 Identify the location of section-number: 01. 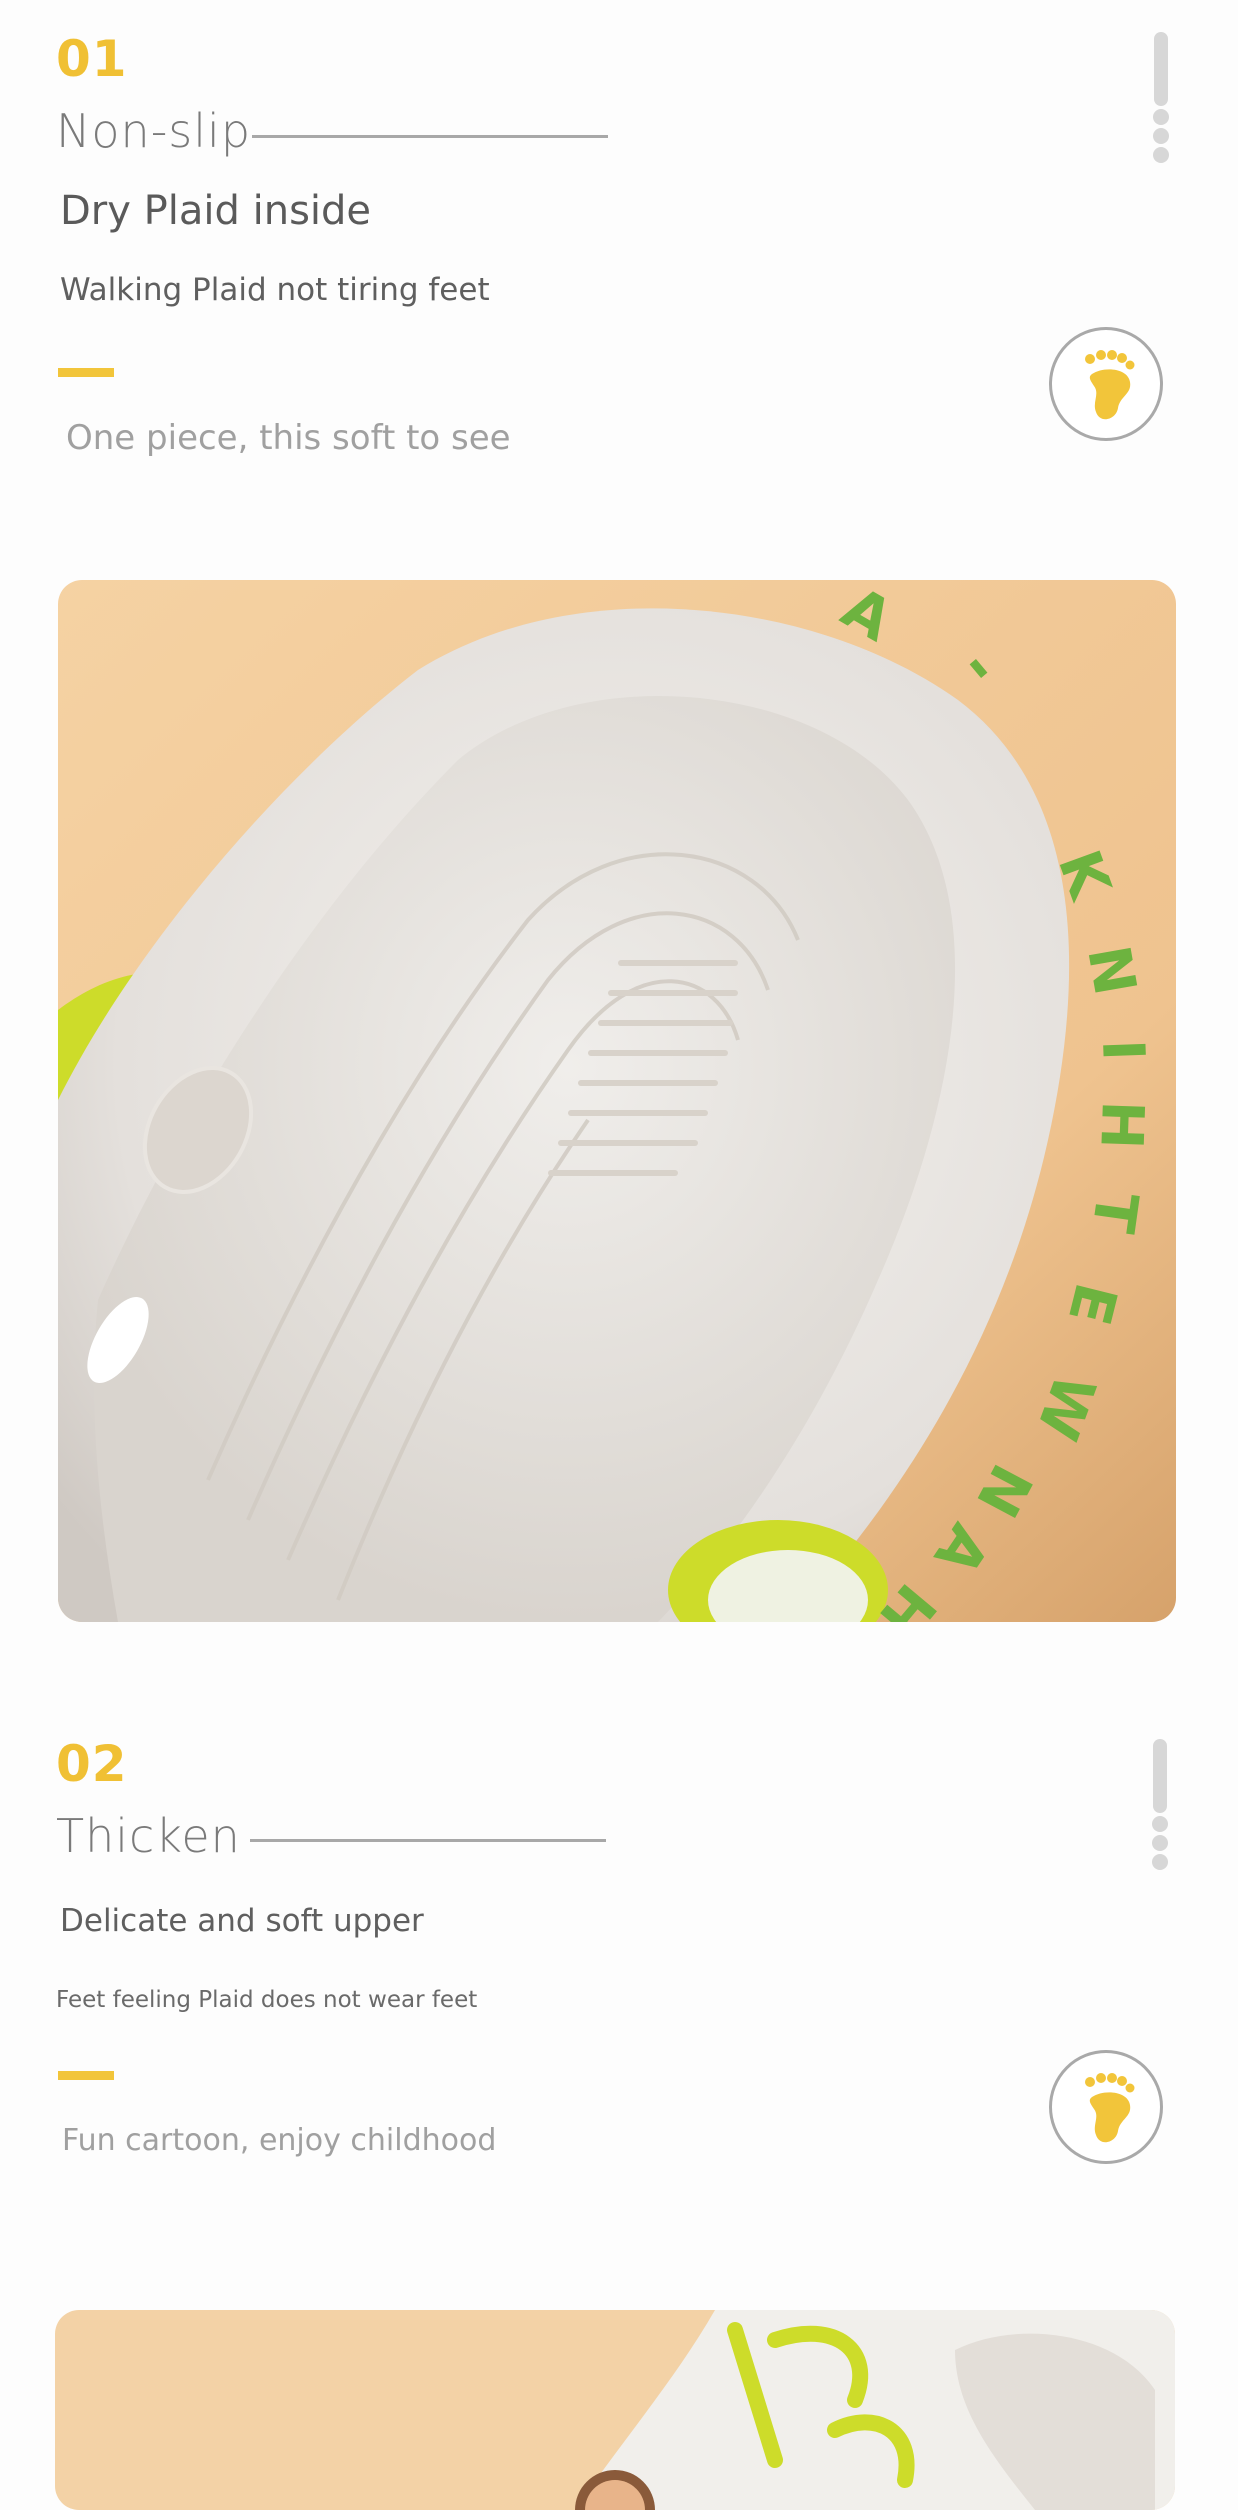
(92, 59).